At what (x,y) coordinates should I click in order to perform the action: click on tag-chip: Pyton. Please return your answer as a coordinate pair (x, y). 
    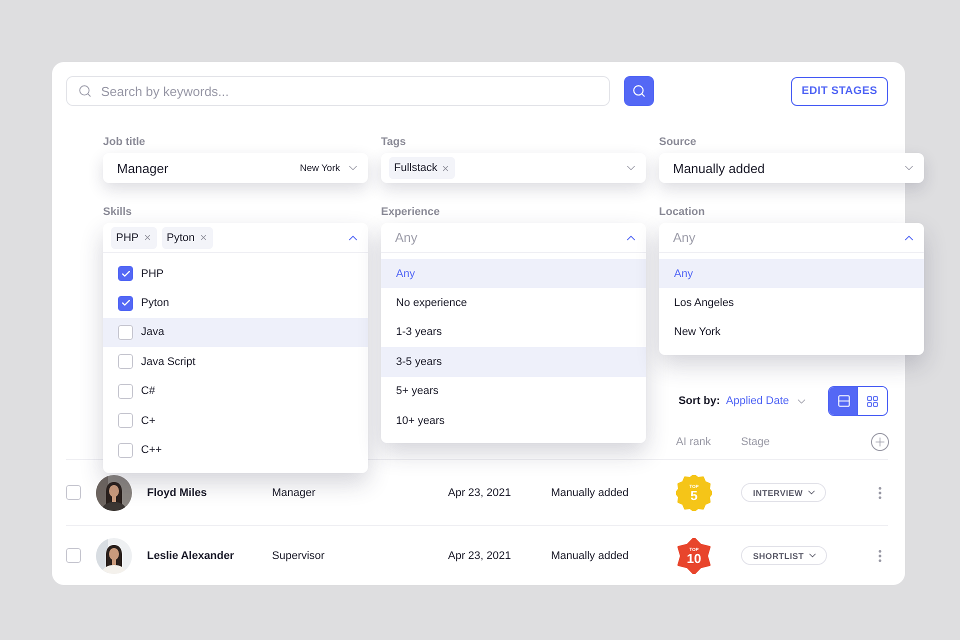
    Looking at the image, I should click on (187, 237).